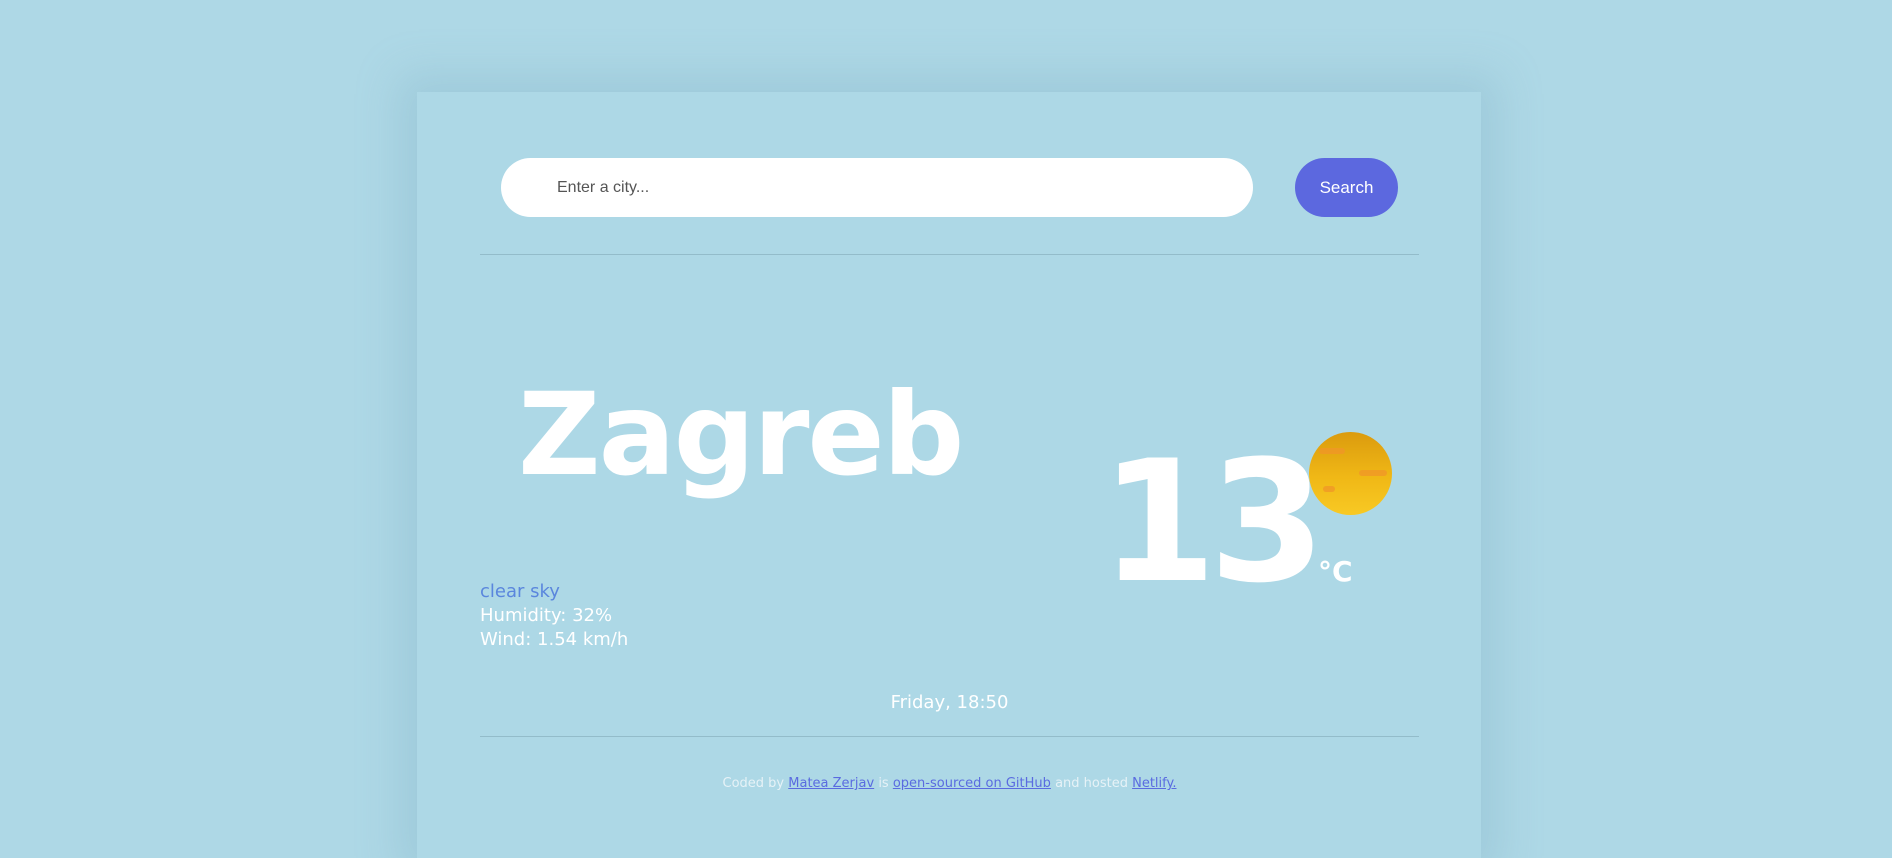  What do you see at coordinates (949, 736) in the screenshot?
I see `footer-divider` at bounding box center [949, 736].